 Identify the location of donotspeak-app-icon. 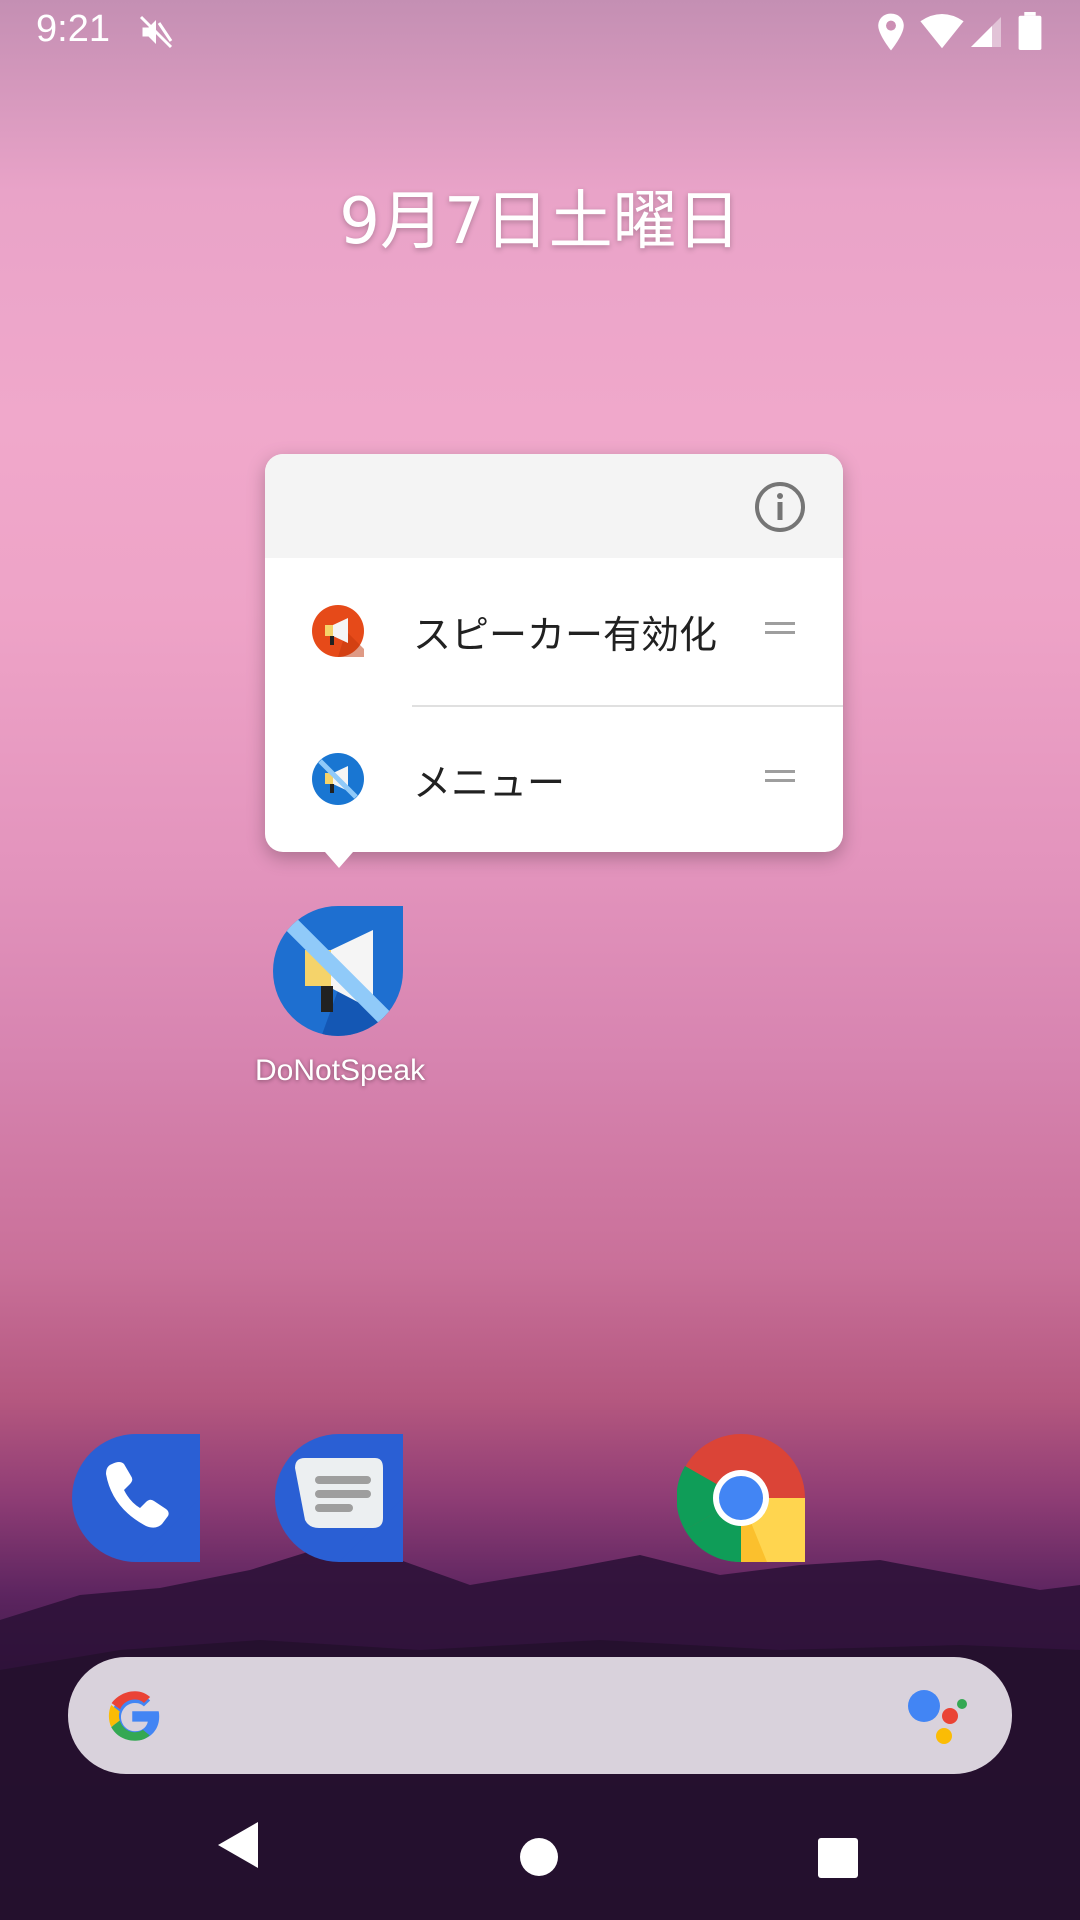
(338, 971).